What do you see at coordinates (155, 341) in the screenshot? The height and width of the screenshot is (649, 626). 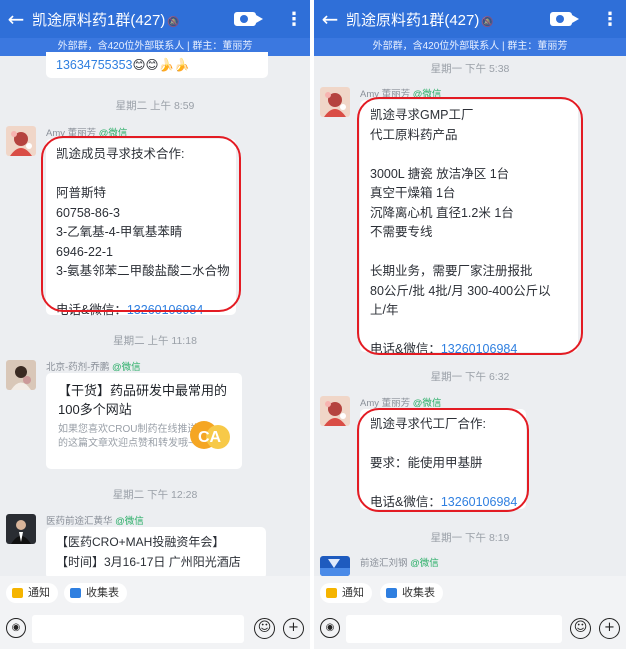 I see `timestamp: 星期二 上午 11:18` at bounding box center [155, 341].